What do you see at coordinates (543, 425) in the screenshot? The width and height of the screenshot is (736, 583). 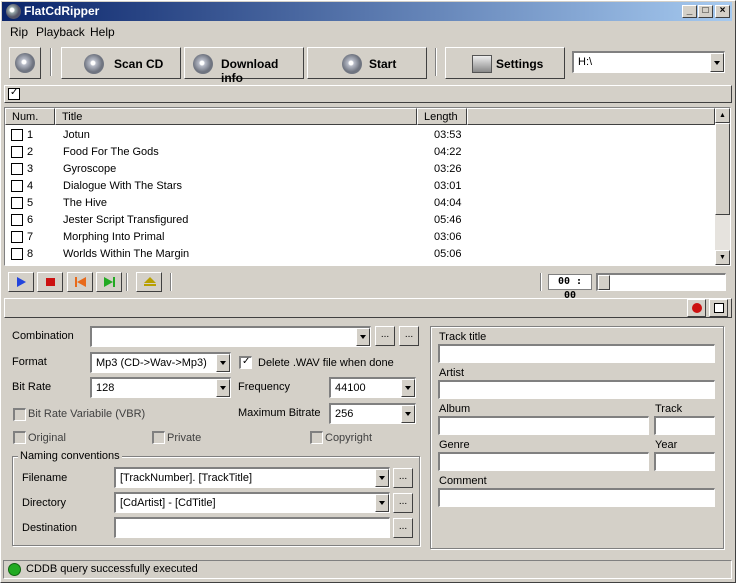 I see `album-input` at bounding box center [543, 425].